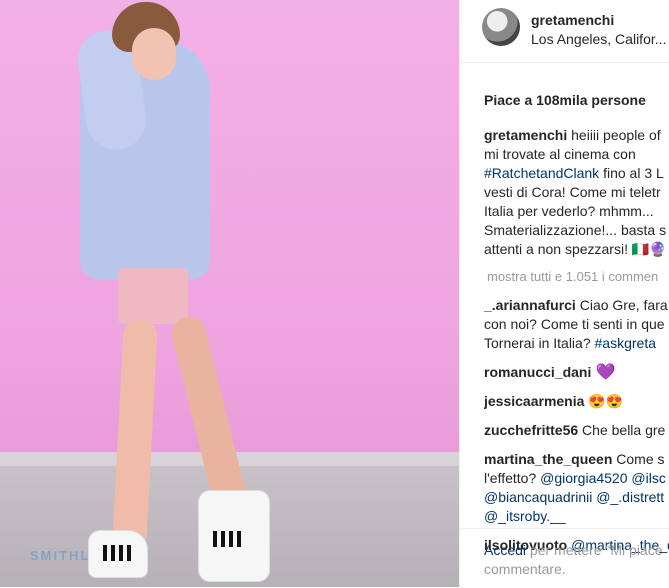  Describe the element at coordinates (525, 135) in the screenshot. I see `caption-user: gretamenchi` at that location.